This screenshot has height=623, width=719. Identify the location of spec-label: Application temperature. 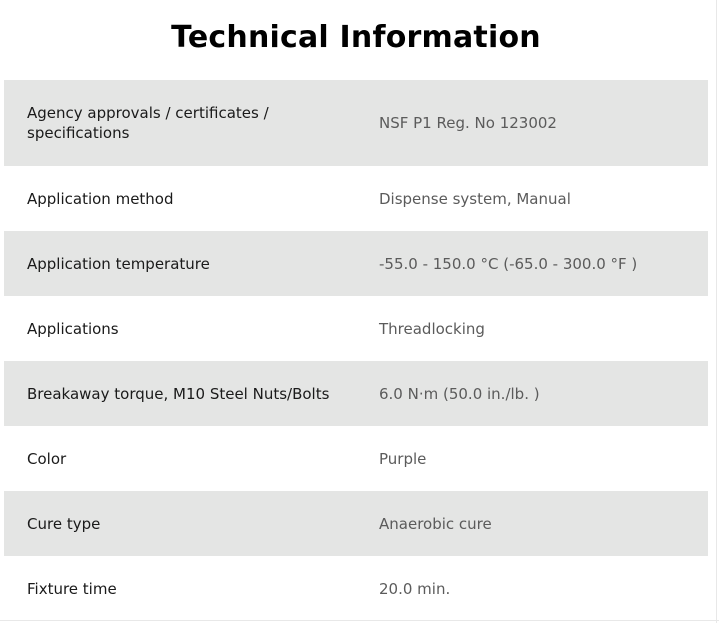
(118, 263).